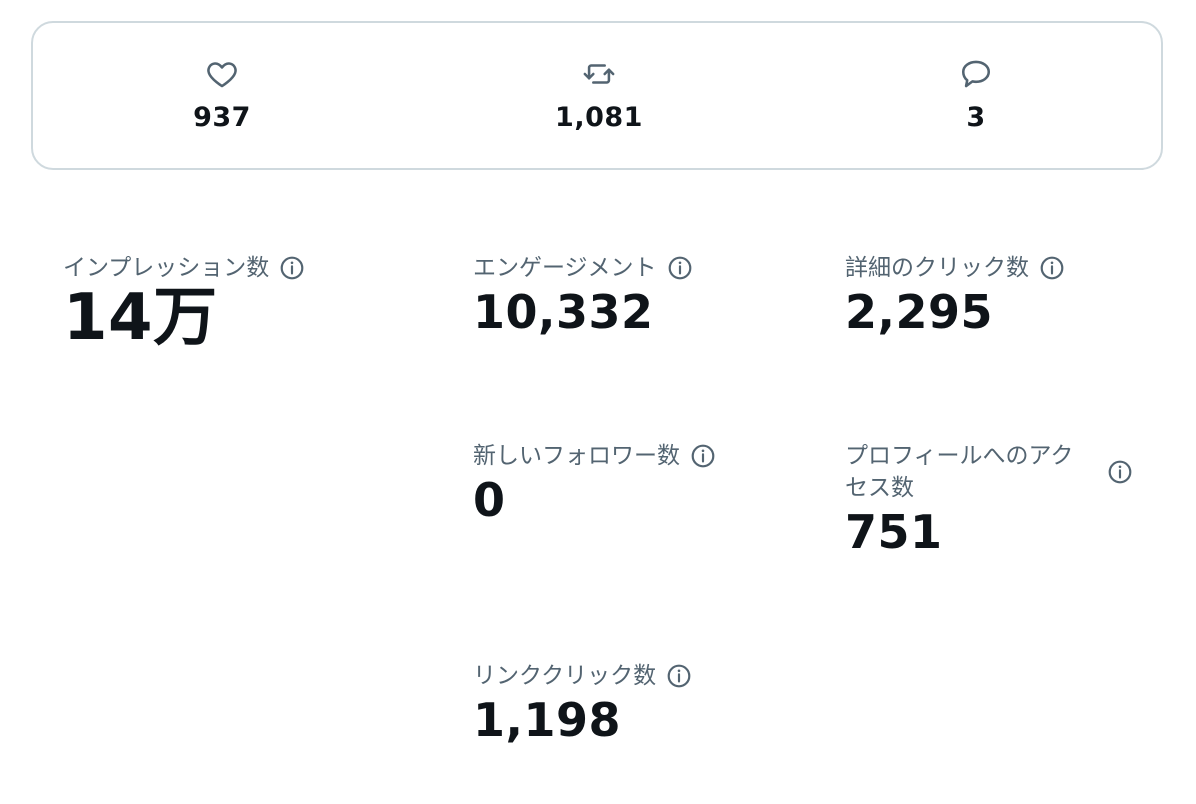 Image resolution: width=1196 pixels, height=804 pixels. What do you see at coordinates (894, 532) in the screenshot?
I see `profile-visits-value: 751` at bounding box center [894, 532].